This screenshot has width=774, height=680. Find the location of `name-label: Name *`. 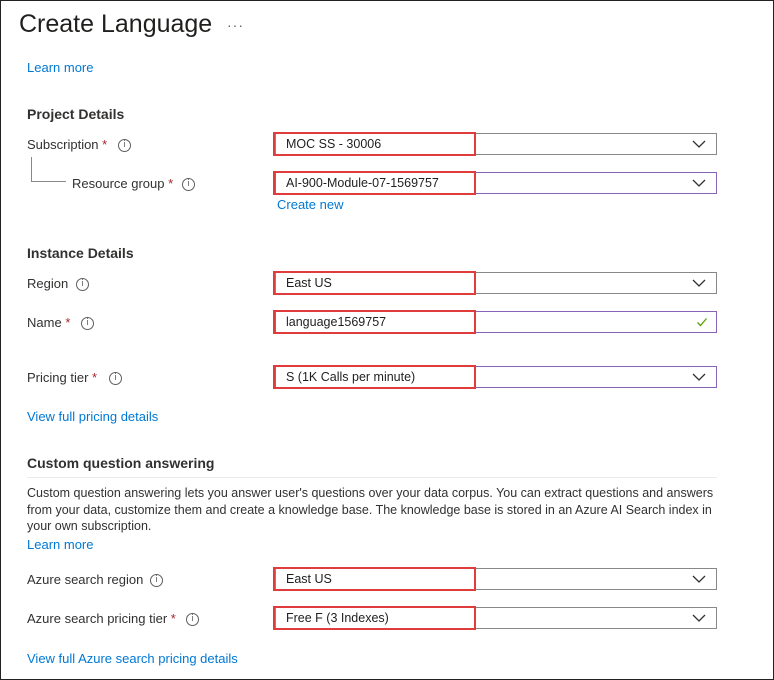

name-label: Name * is located at coordinates (48, 322).